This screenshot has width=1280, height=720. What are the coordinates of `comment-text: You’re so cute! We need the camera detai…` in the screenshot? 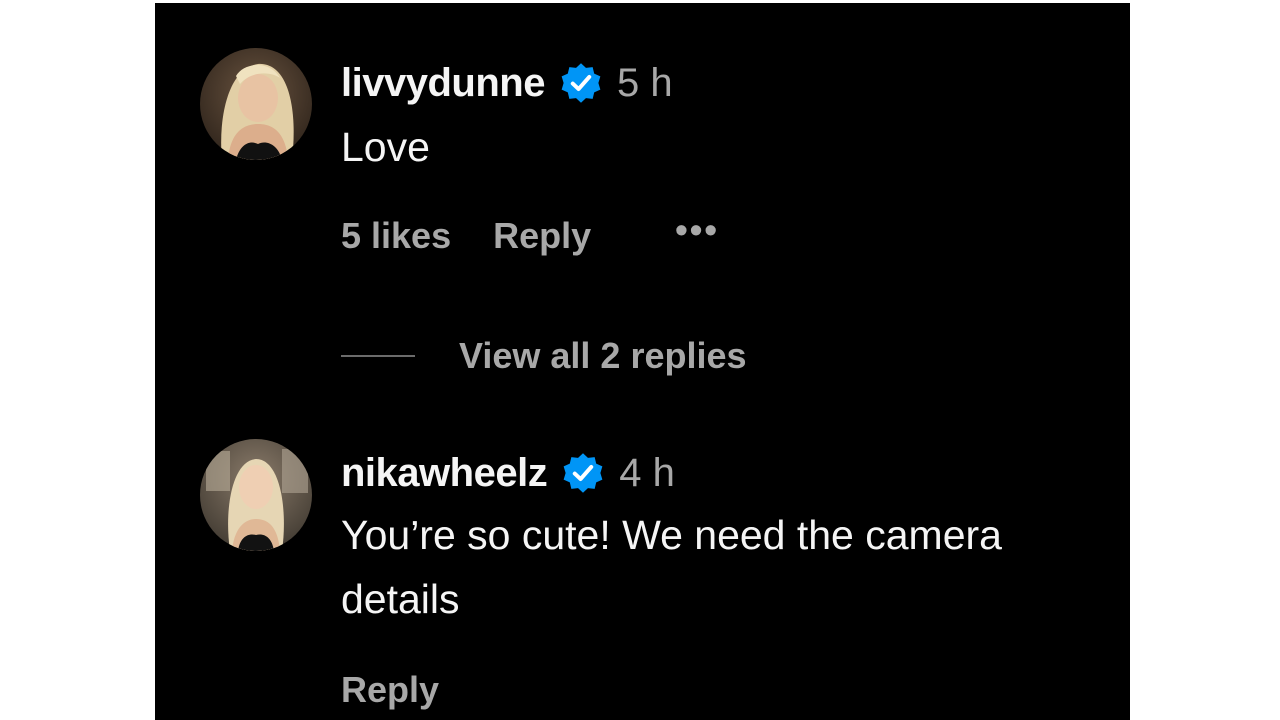 It's located at (671, 567).